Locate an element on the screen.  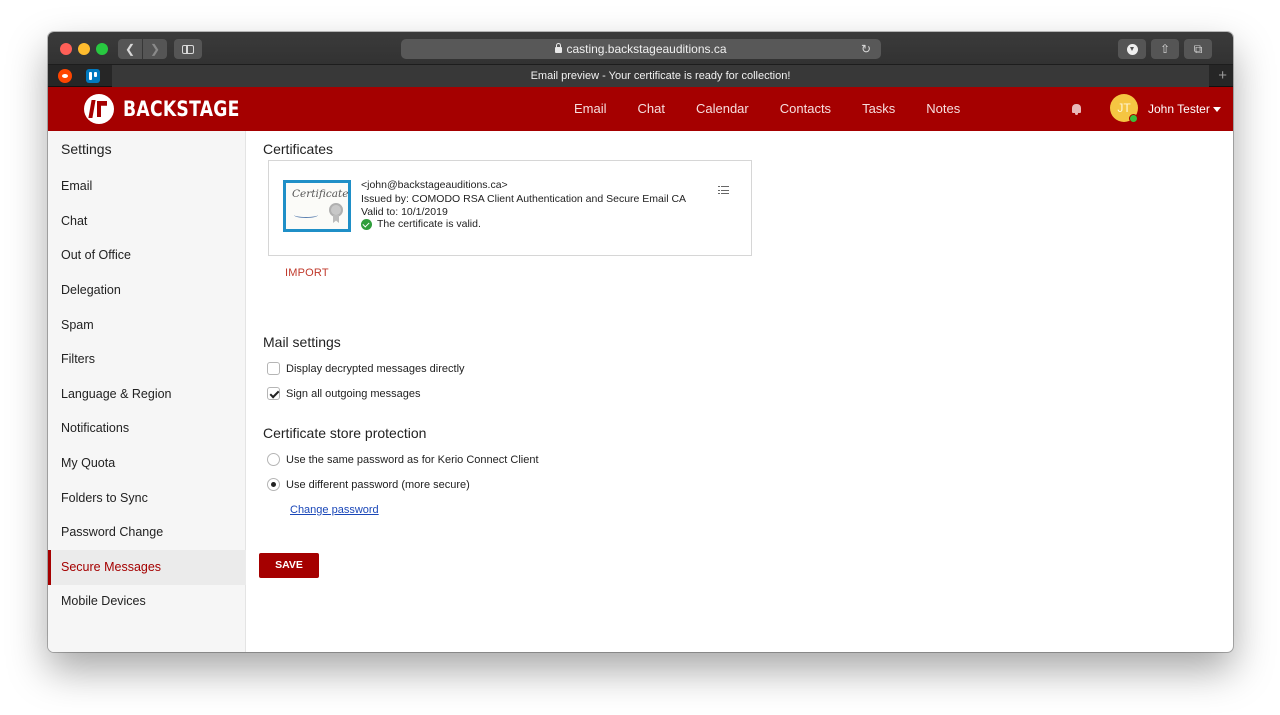
user-name: John Tester is located at coordinates (1179, 109).